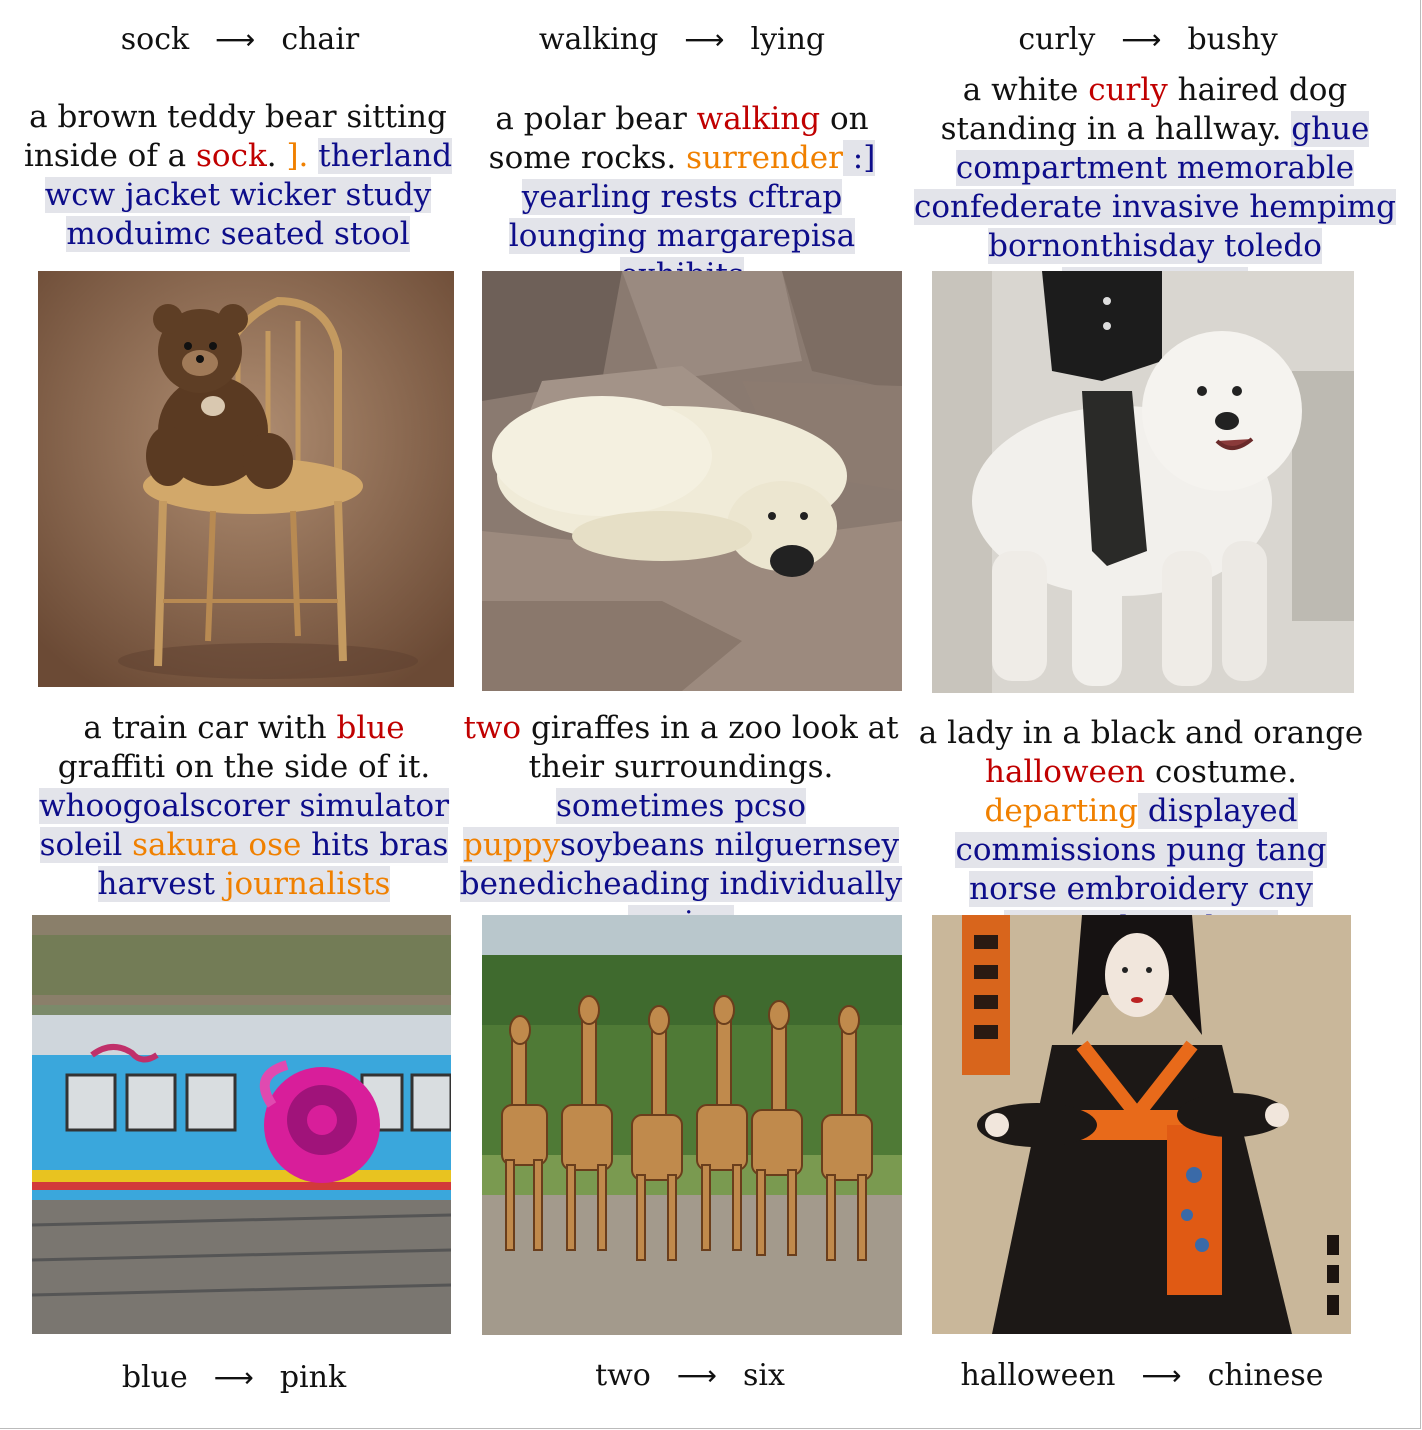 The width and height of the screenshot is (1422, 1430). I want to click on edit-label-1: sock ⟶ chair, so click(240, 39).